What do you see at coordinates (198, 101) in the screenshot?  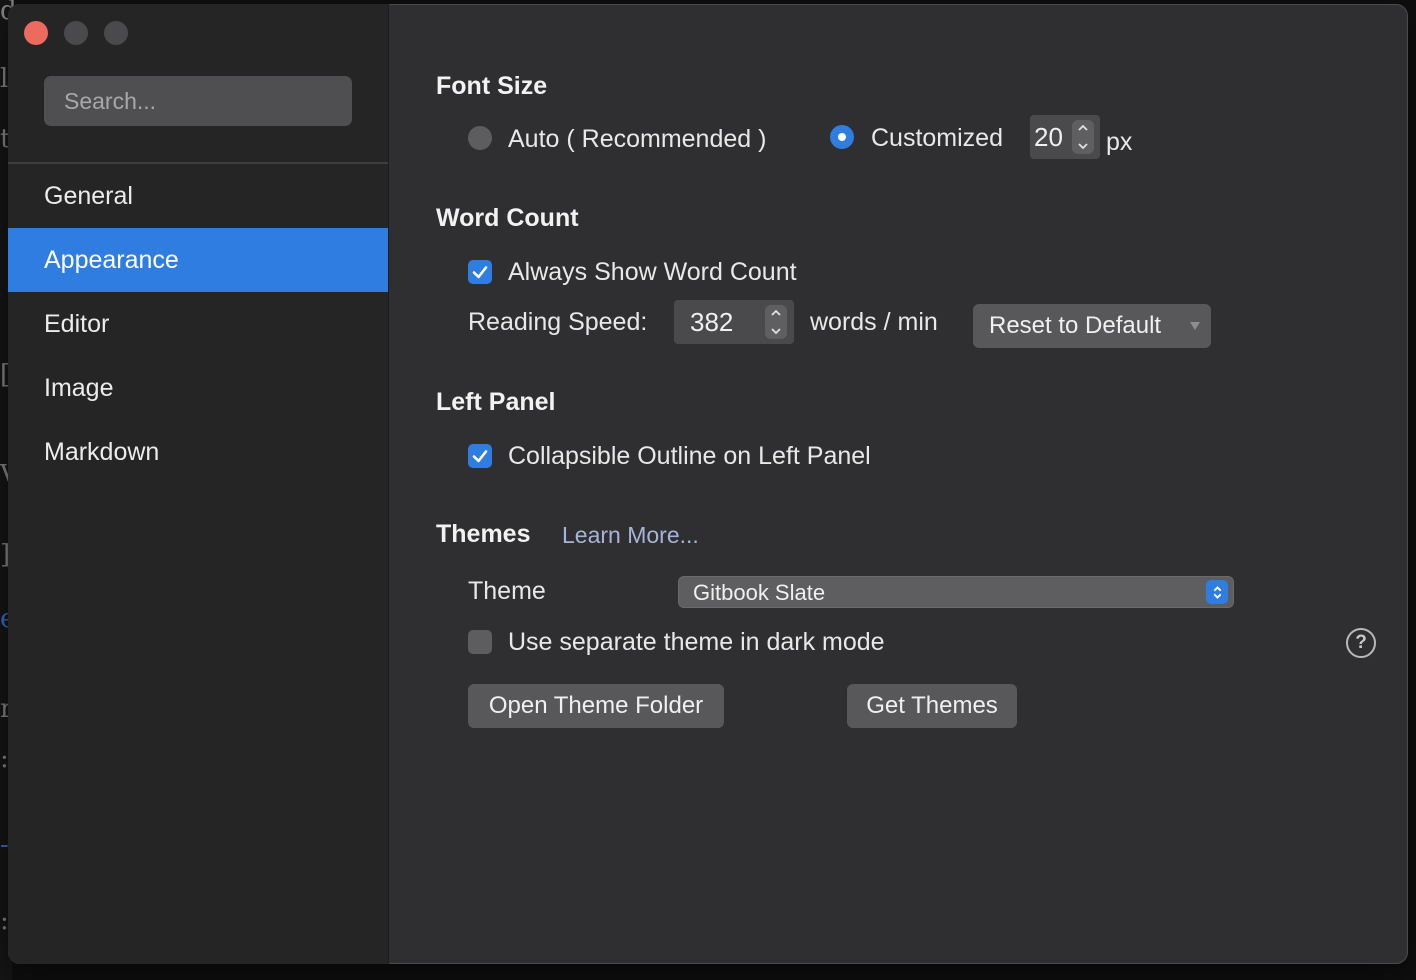 I see `search-input` at bounding box center [198, 101].